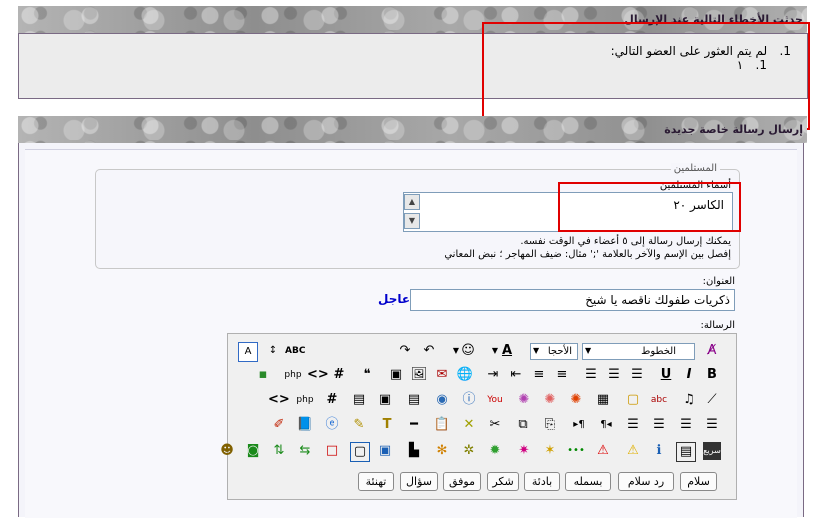  What do you see at coordinates (524, 400) in the screenshot?
I see `rainbow-icon: ✺` at bounding box center [524, 400].